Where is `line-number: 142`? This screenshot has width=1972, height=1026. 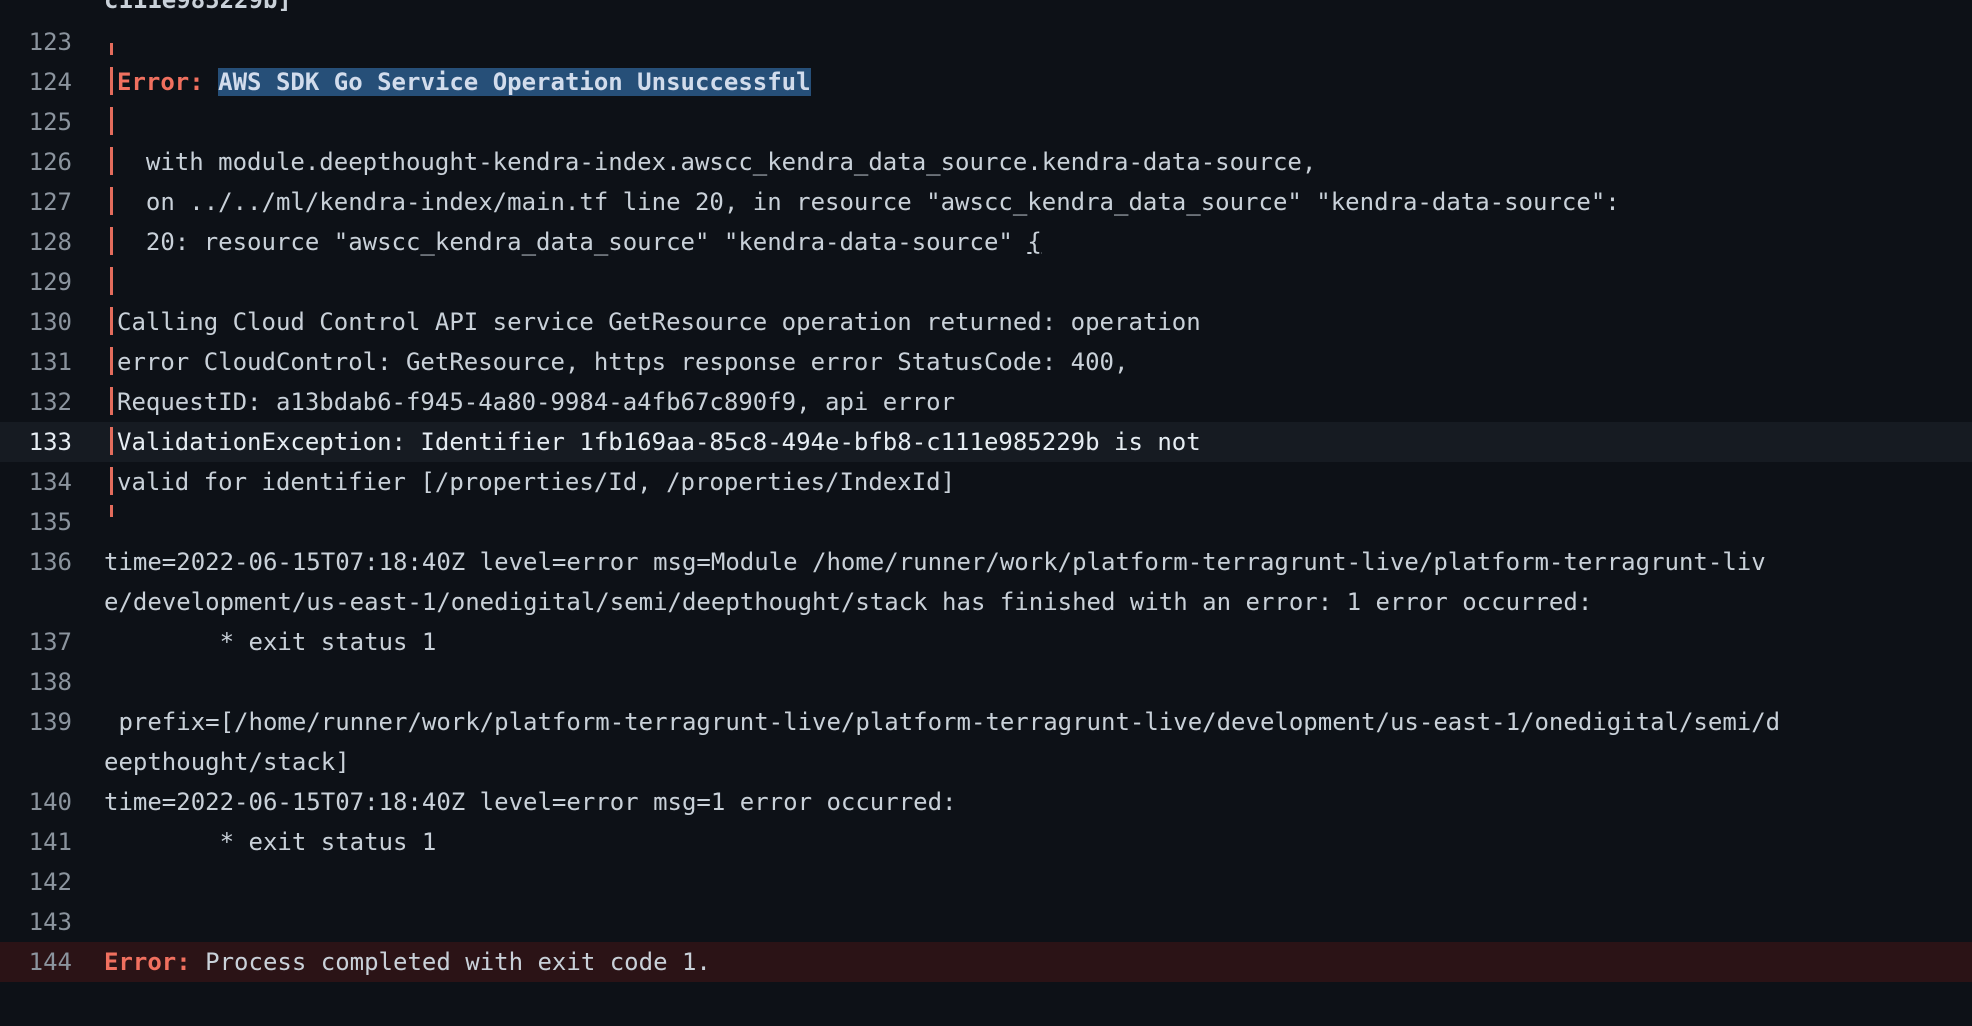 line-number: 142 is located at coordinates (52, 882).